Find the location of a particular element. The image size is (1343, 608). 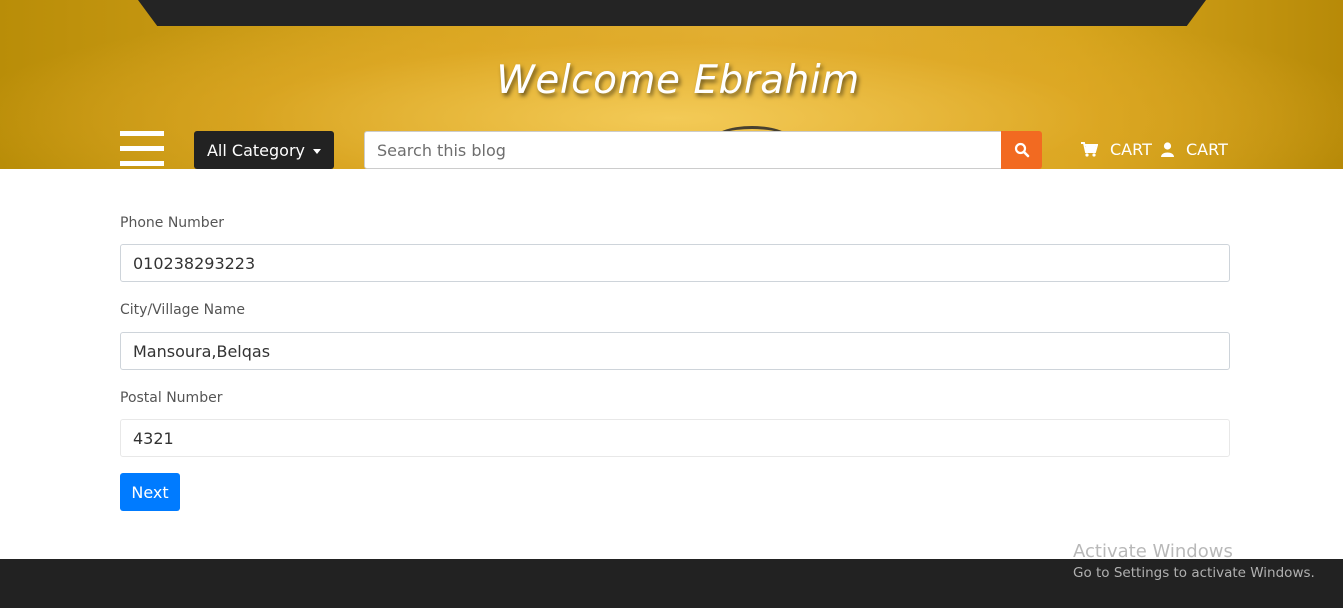

footer is located at coordinates (671, 583).